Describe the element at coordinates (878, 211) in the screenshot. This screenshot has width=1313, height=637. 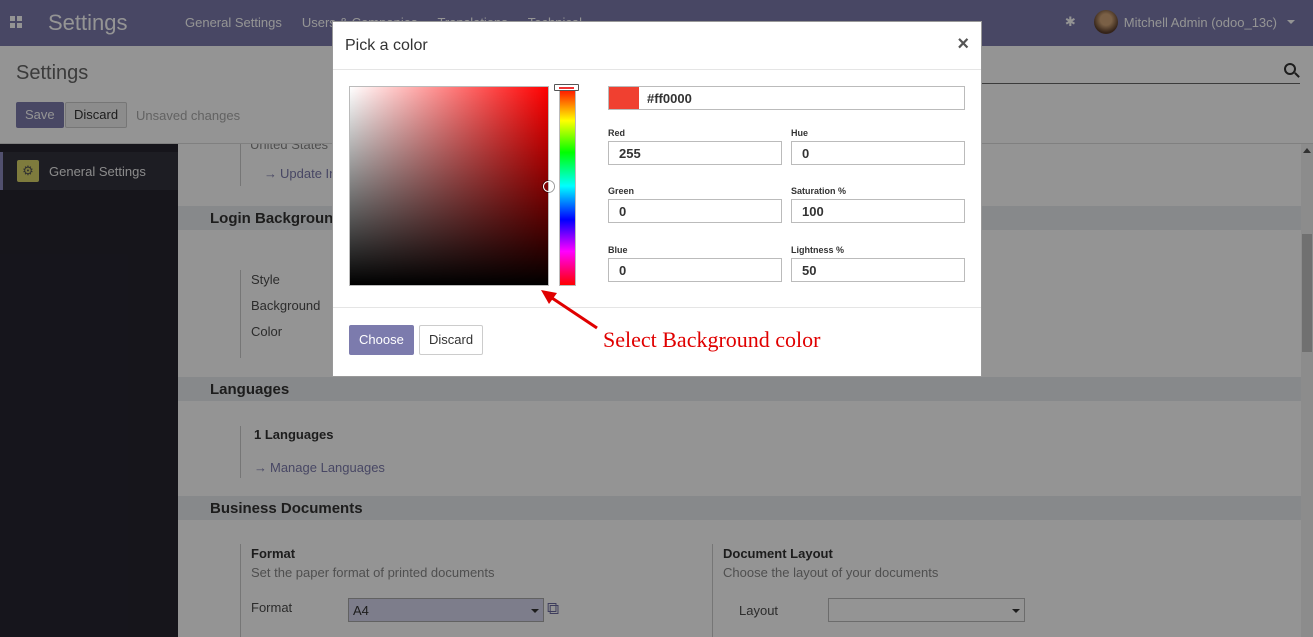
I see `saturation-input` at that location.